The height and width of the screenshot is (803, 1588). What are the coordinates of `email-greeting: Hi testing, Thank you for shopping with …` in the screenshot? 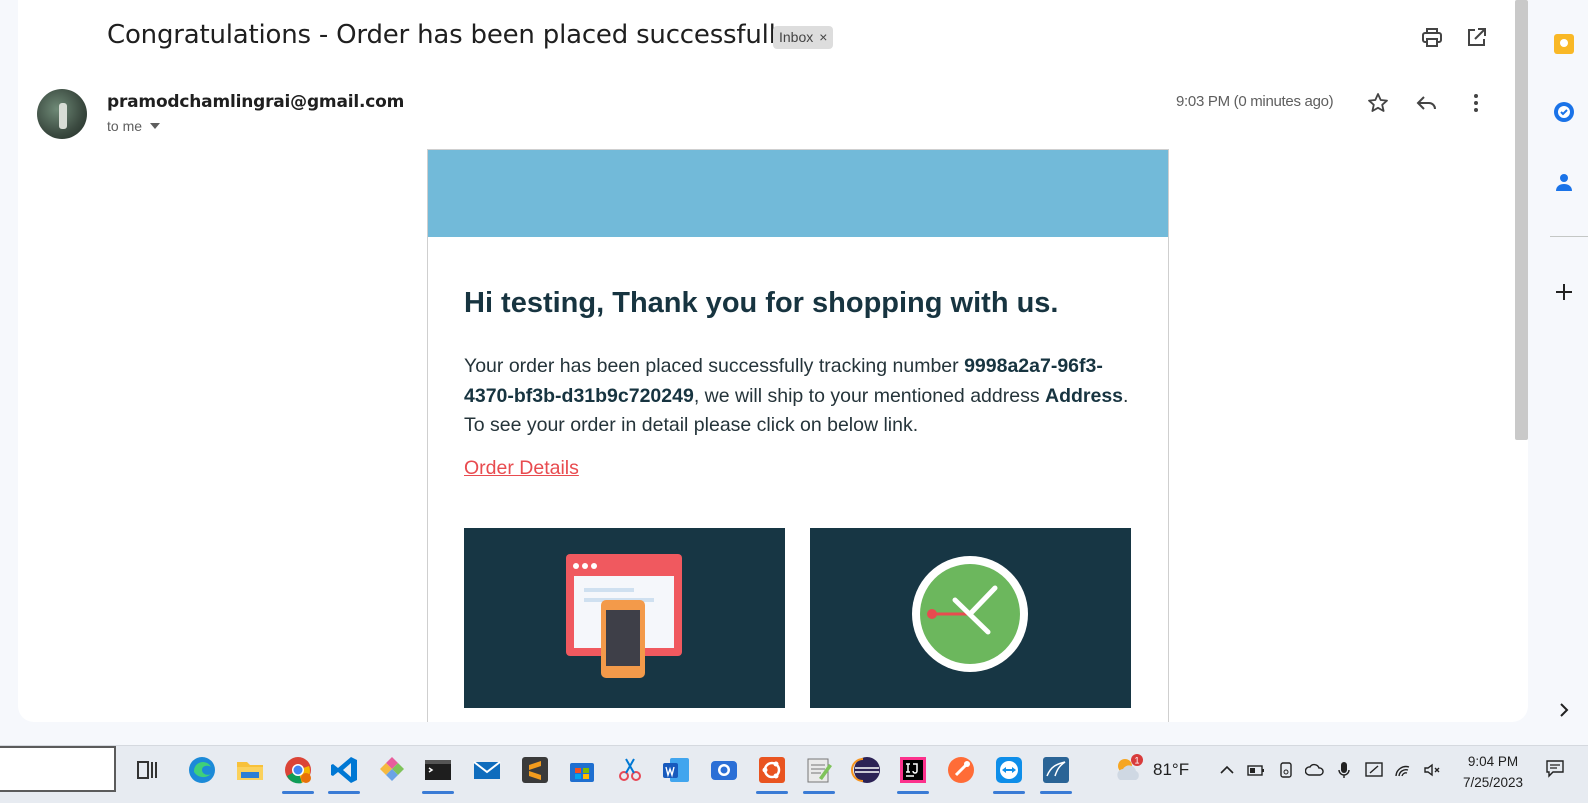 It's located at (761, 303).